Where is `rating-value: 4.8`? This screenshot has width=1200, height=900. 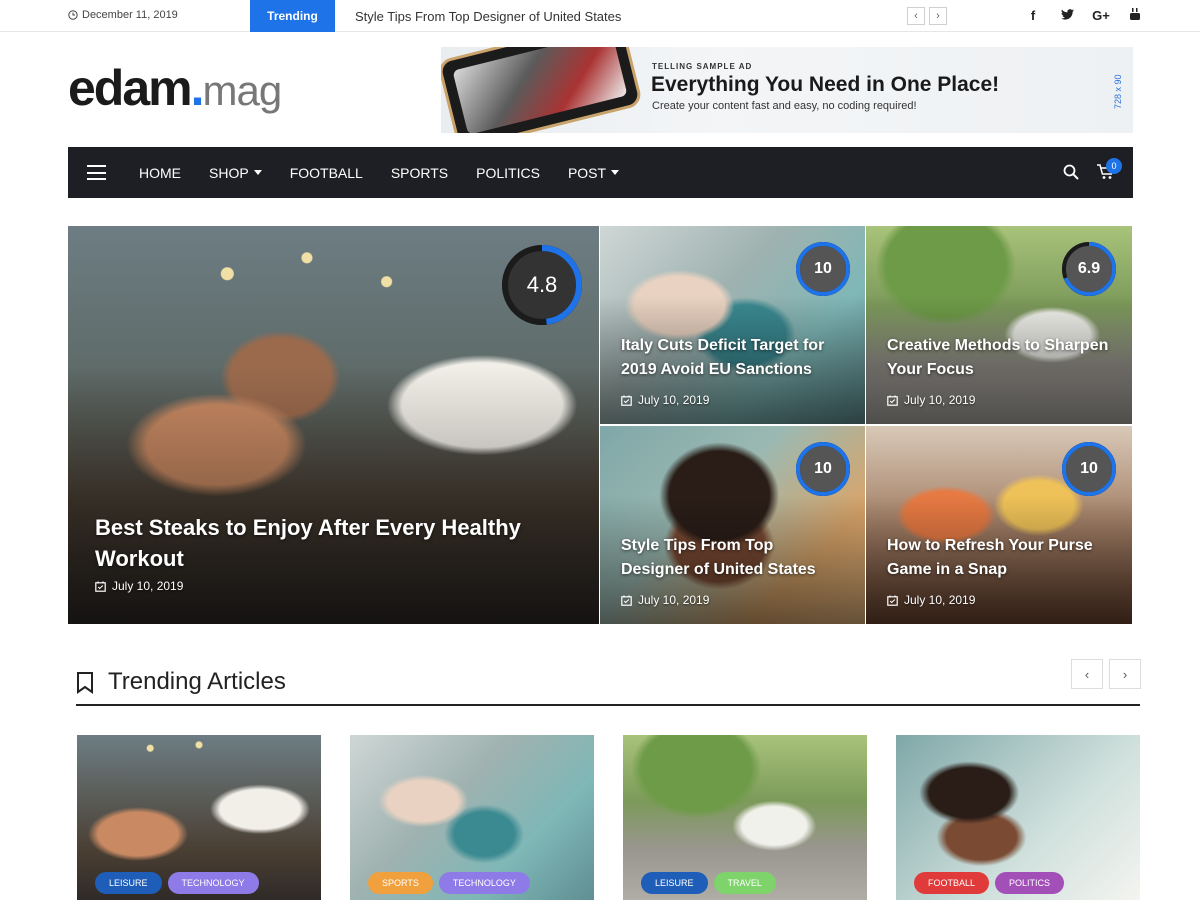
rating-value: 4.8 is located at coordinates (542, 284).